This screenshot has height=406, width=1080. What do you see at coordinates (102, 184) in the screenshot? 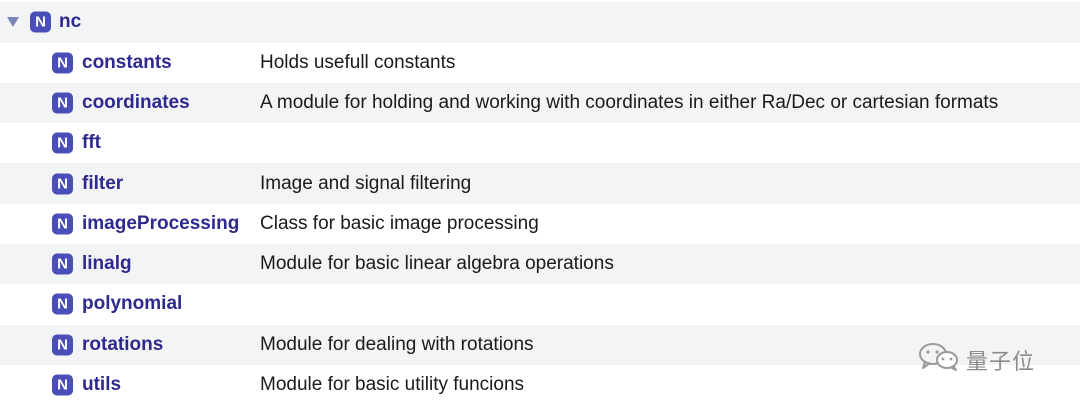
I see `namespace-name: filter` at bounding box center [102, 184].